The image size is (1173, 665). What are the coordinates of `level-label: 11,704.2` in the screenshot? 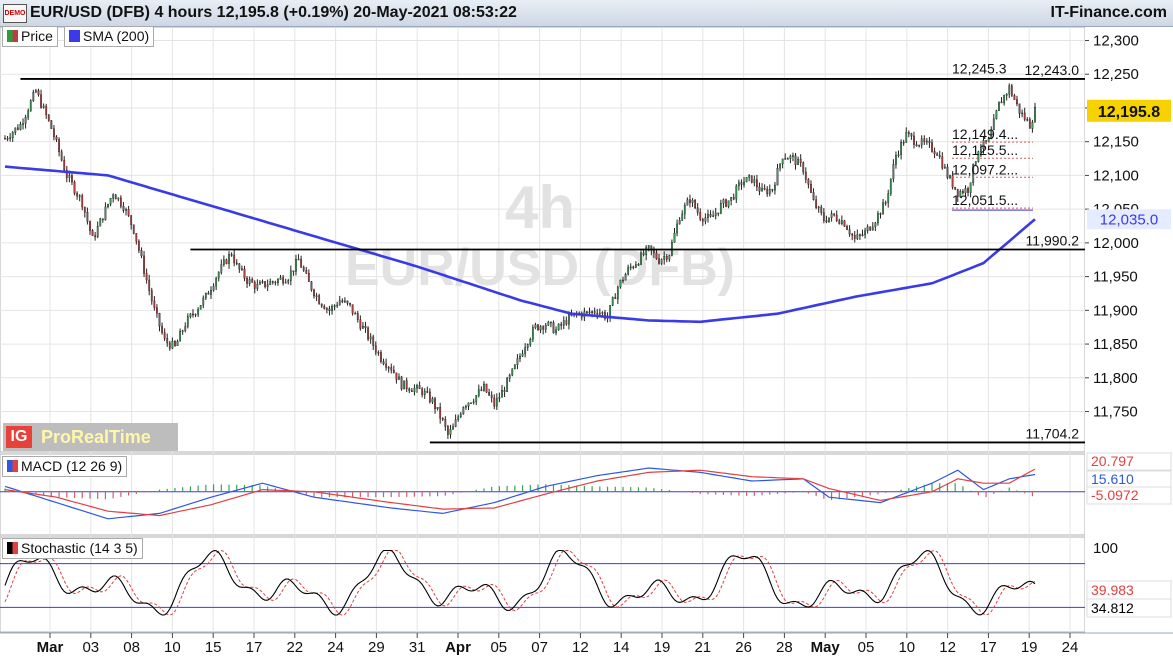 It's located at (1053, 433).